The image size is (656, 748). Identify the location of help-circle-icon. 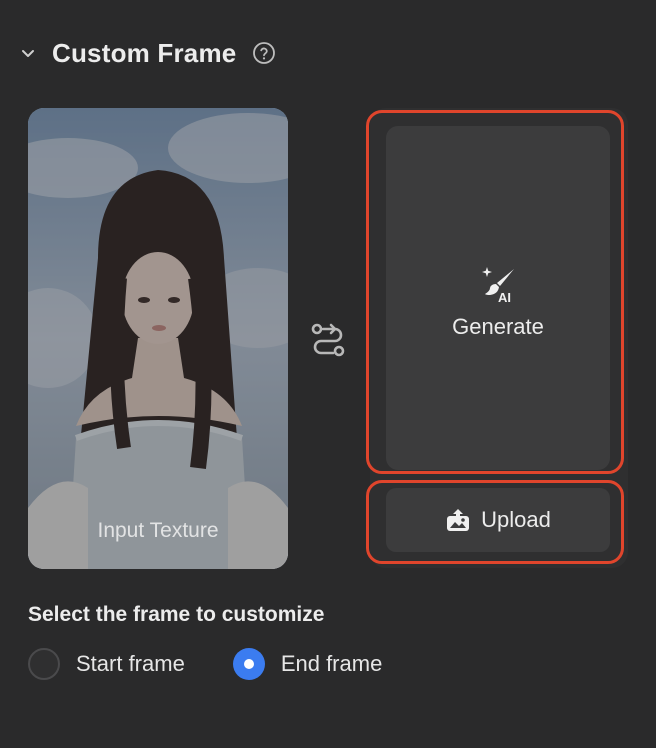
(264, 53).